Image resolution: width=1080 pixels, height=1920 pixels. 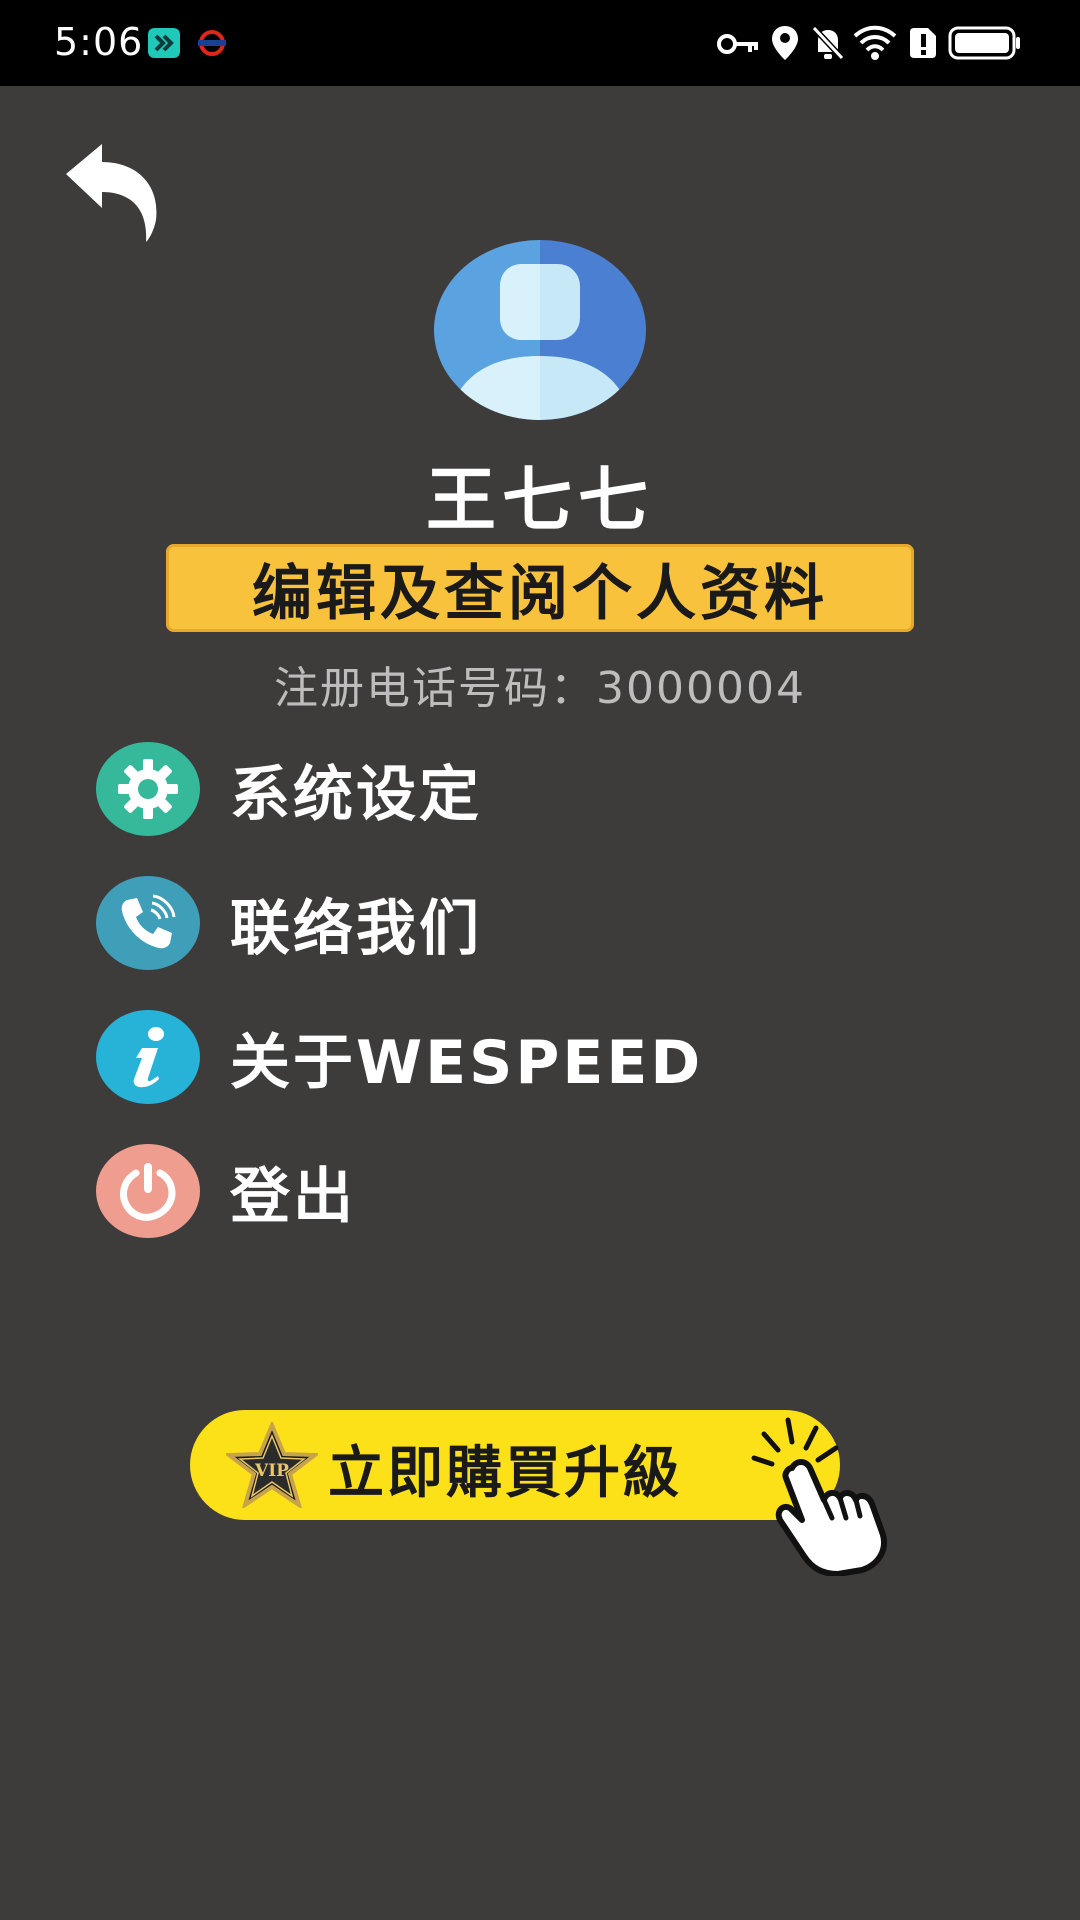 I want to click on battery-icon, so click(x=984, y=43).